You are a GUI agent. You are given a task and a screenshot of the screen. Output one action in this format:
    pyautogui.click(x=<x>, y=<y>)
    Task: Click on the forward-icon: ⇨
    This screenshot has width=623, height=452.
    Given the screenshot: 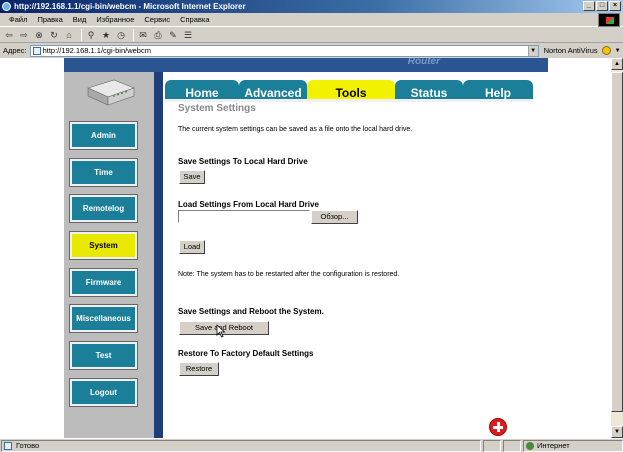 What is the action you would take?
    pyautogui.click(x=24, y=35)
    